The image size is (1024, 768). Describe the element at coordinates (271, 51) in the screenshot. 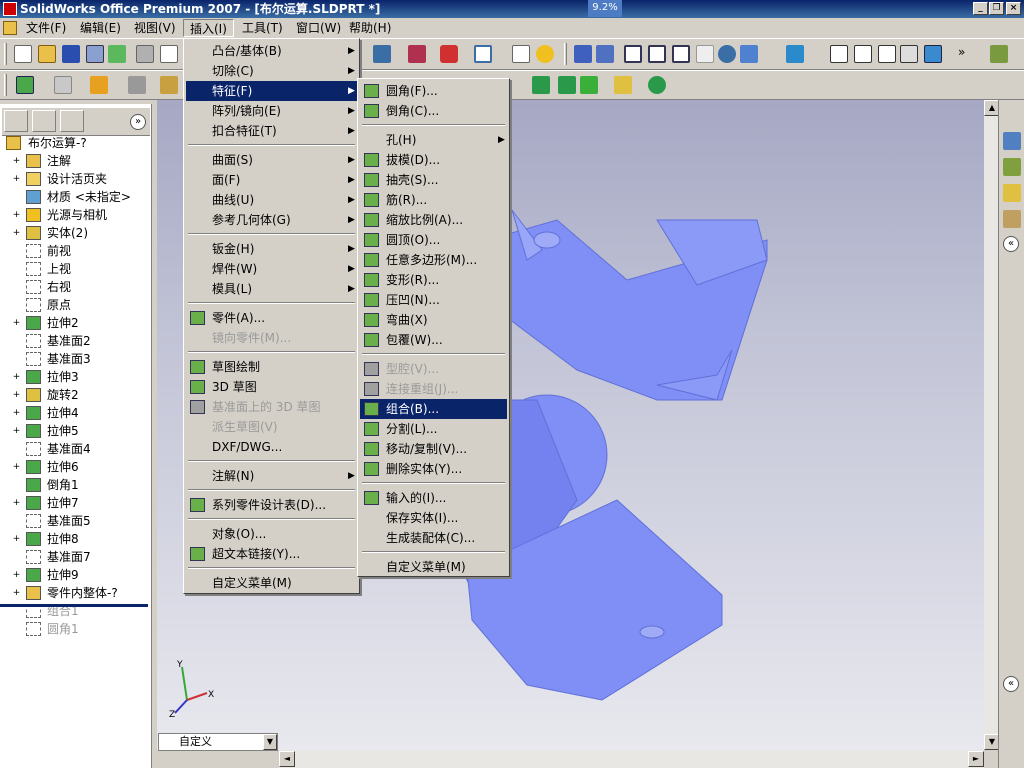

I see `menu-item: 凸台/基体(B) ▶` at that location.